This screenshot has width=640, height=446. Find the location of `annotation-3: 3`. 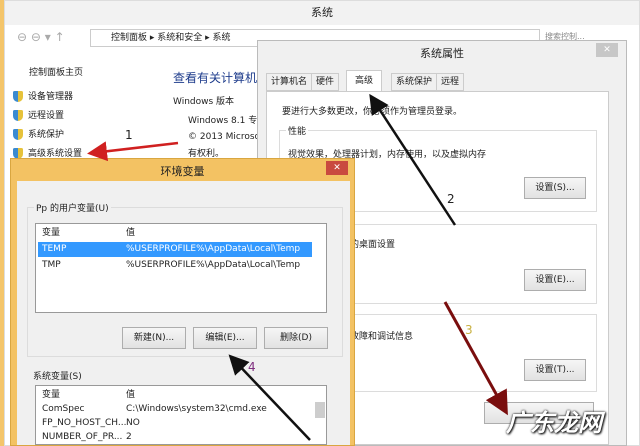

annotation-3: 3 is located at coordinates (469, 330).